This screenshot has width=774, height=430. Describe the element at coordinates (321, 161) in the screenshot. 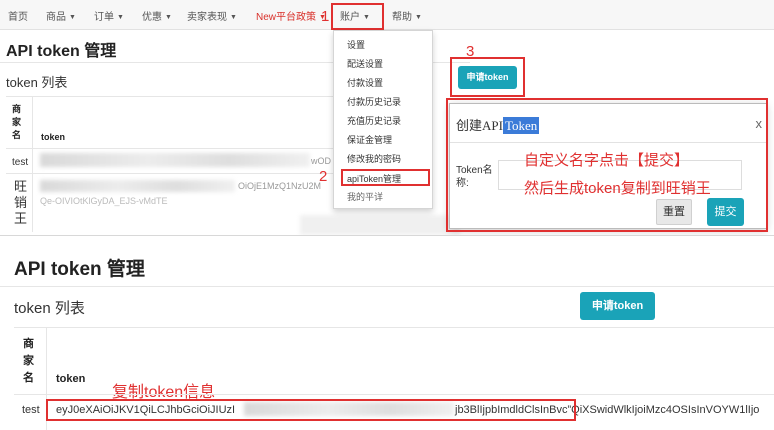

I see `row-1-token-fragment: wOD` at that location.